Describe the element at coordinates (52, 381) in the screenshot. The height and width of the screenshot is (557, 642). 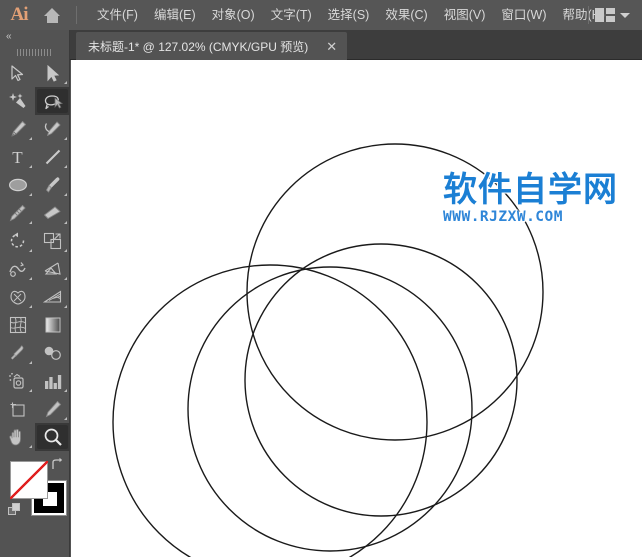
I see `column-graph-tool` at that location.